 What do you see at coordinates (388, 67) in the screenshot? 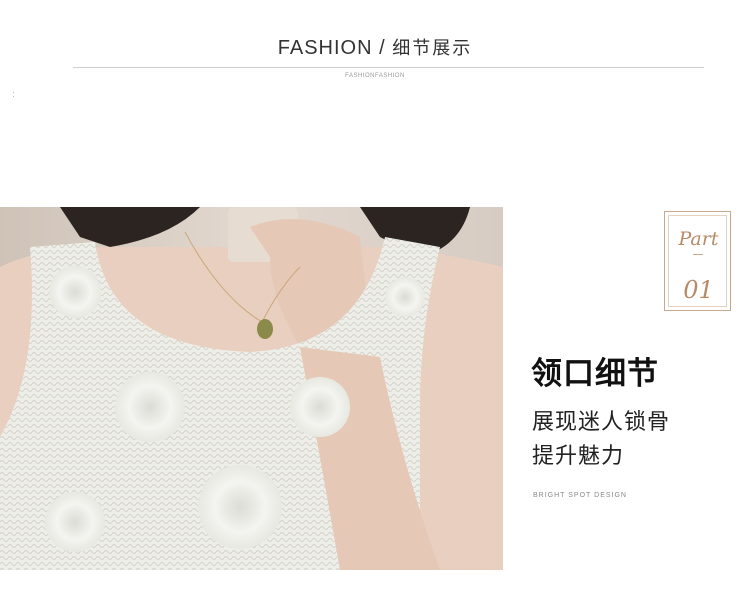
I see `header-divider` at bounding box center [388, 67].